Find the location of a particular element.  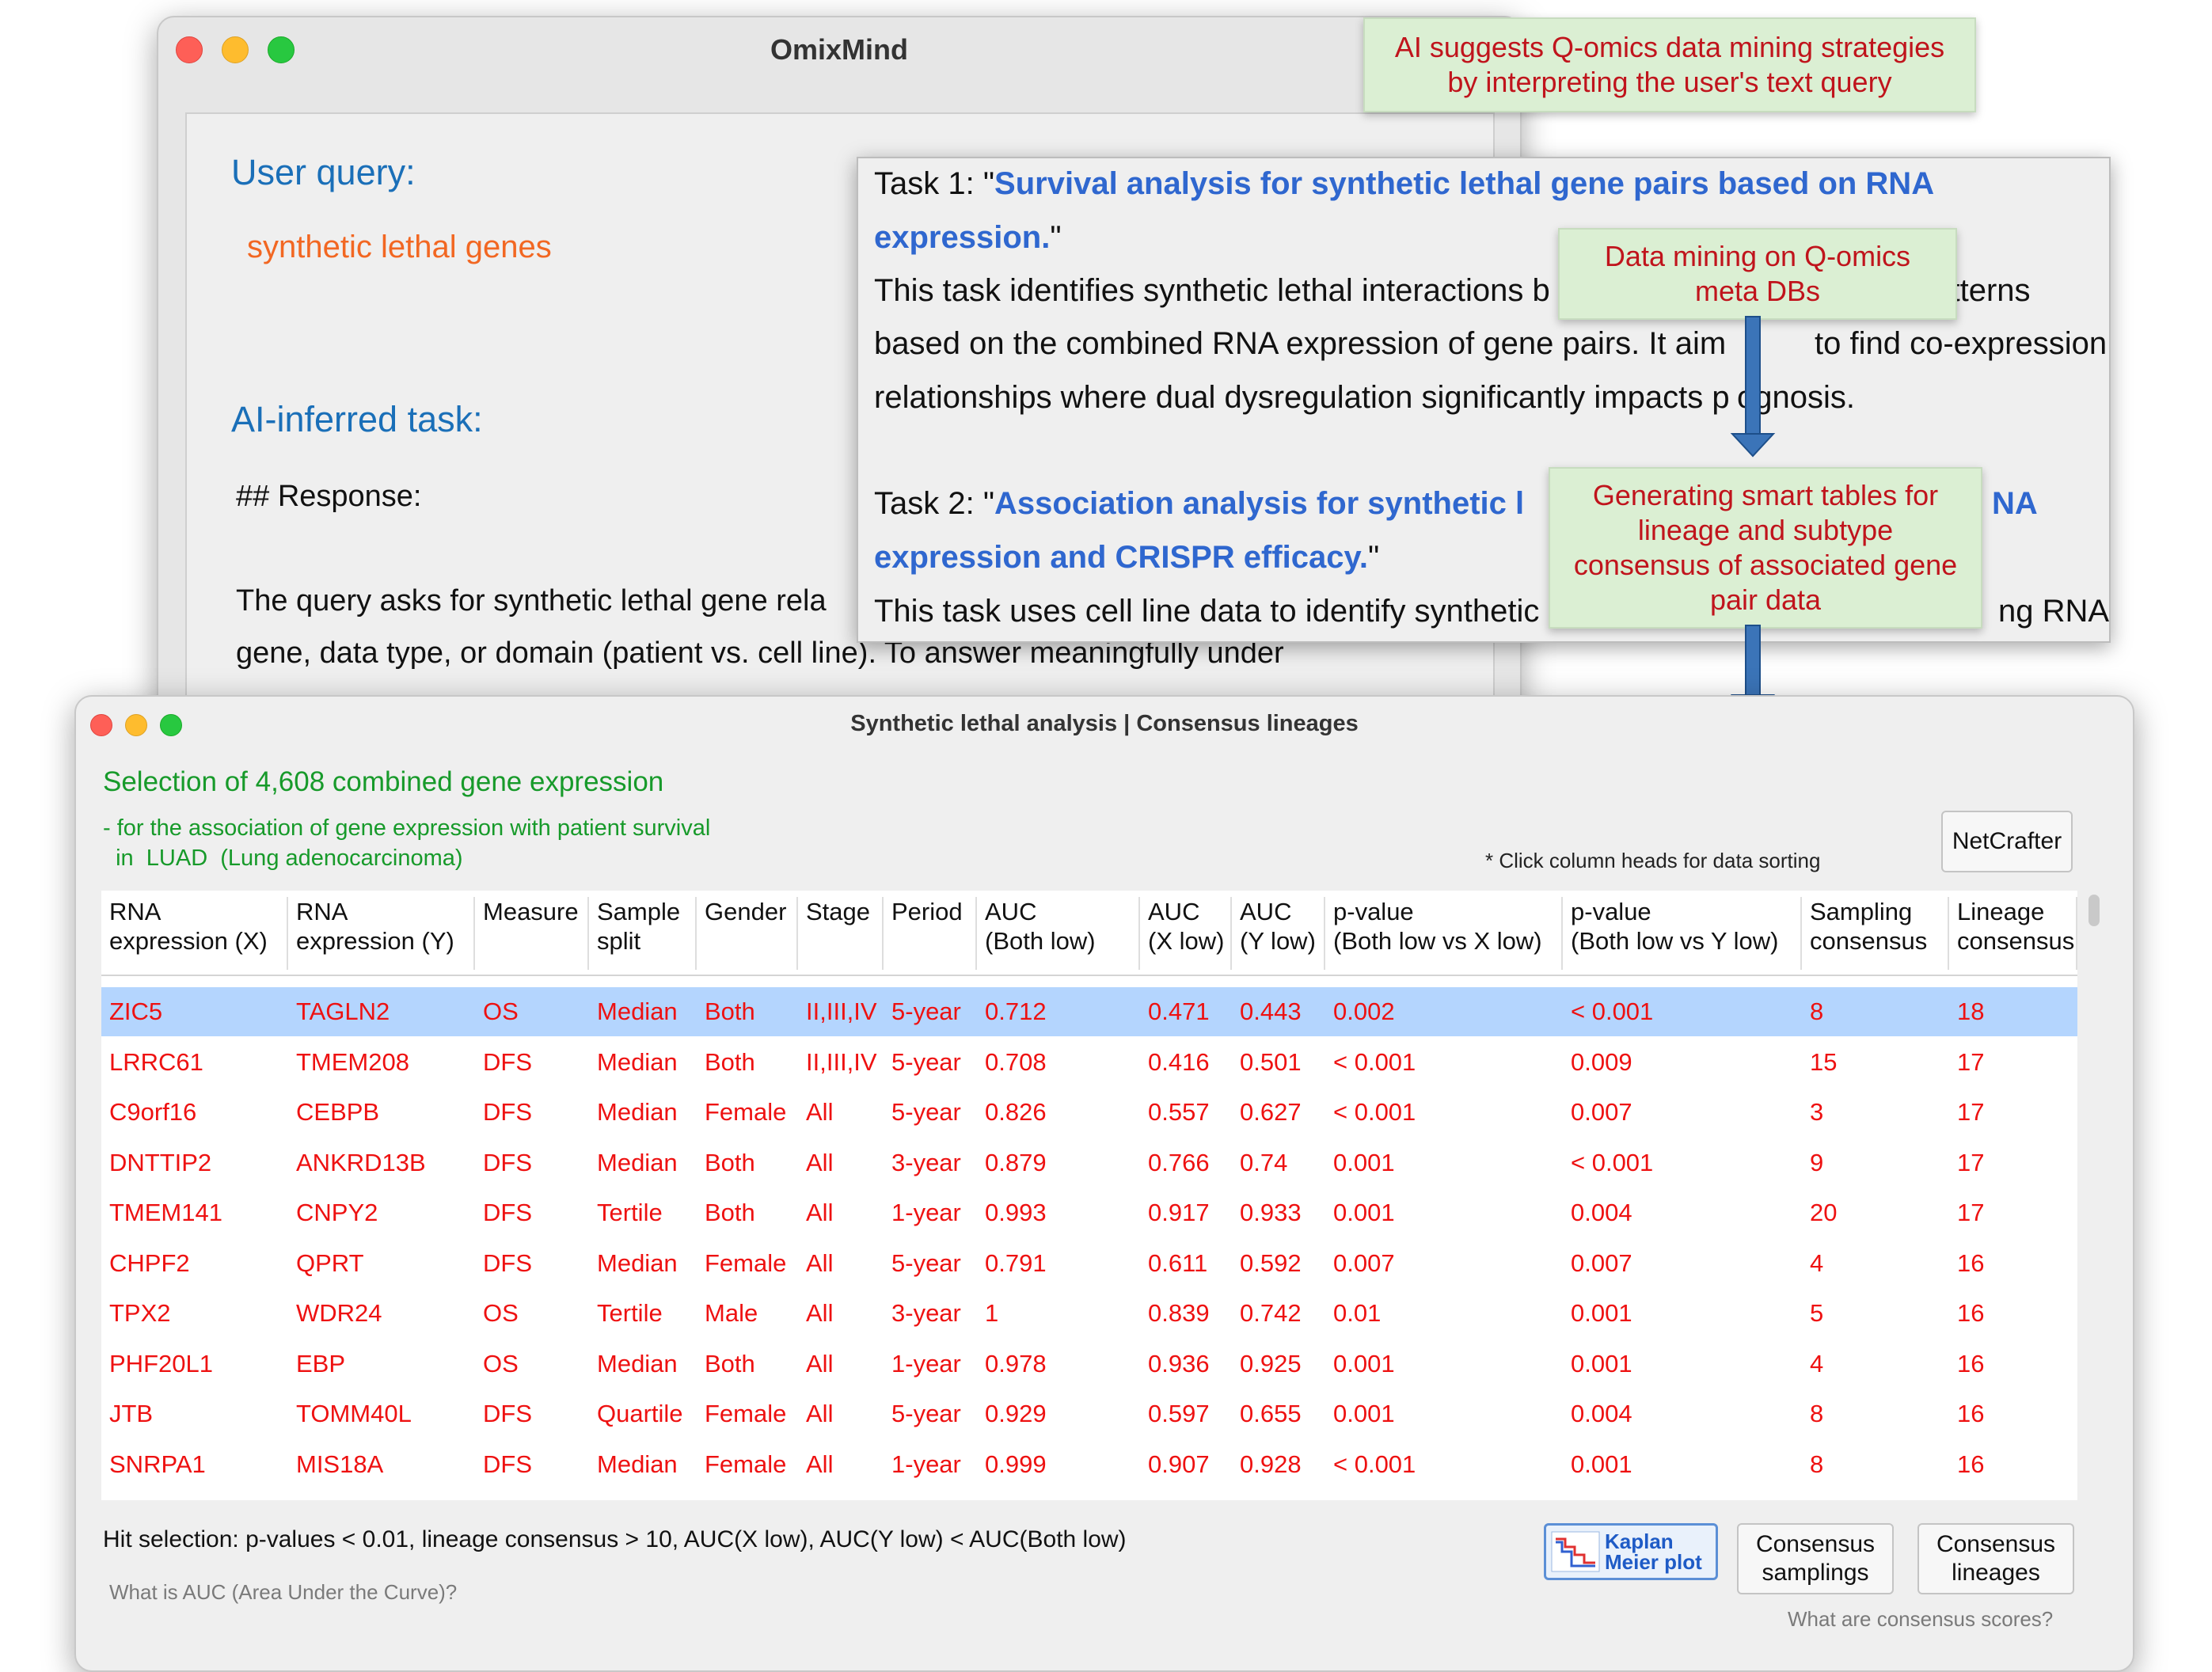

table-cell: 3 is located at coordinates (1817, 1112).